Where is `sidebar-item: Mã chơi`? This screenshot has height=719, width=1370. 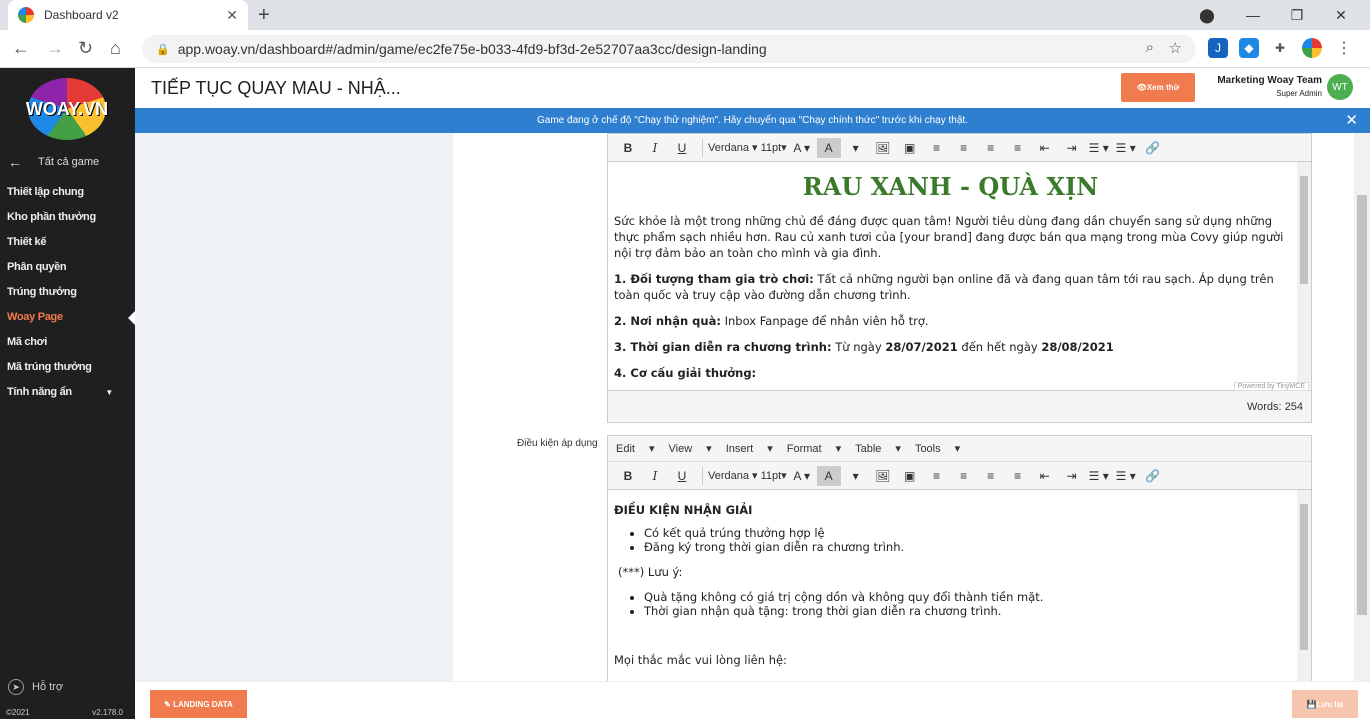
sidebar-item: Mã chơi is located at coordinates (67, 342).